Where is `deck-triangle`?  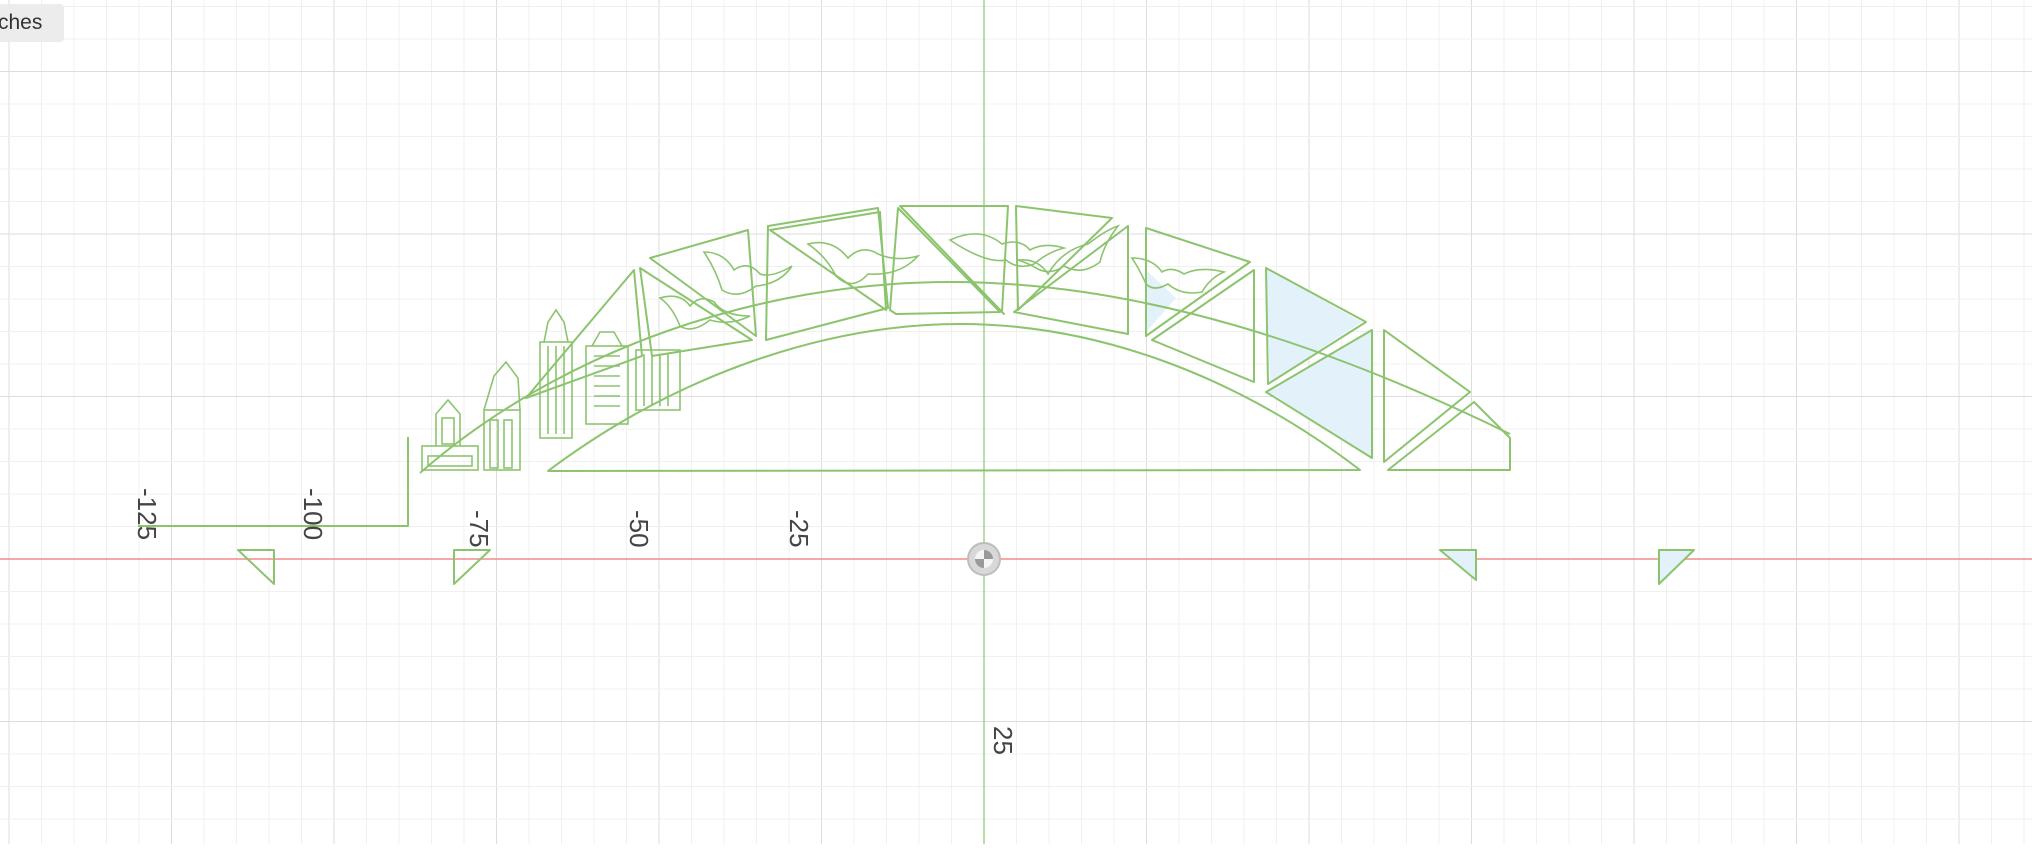
deck-triangle is located at coordinates (472, 567).